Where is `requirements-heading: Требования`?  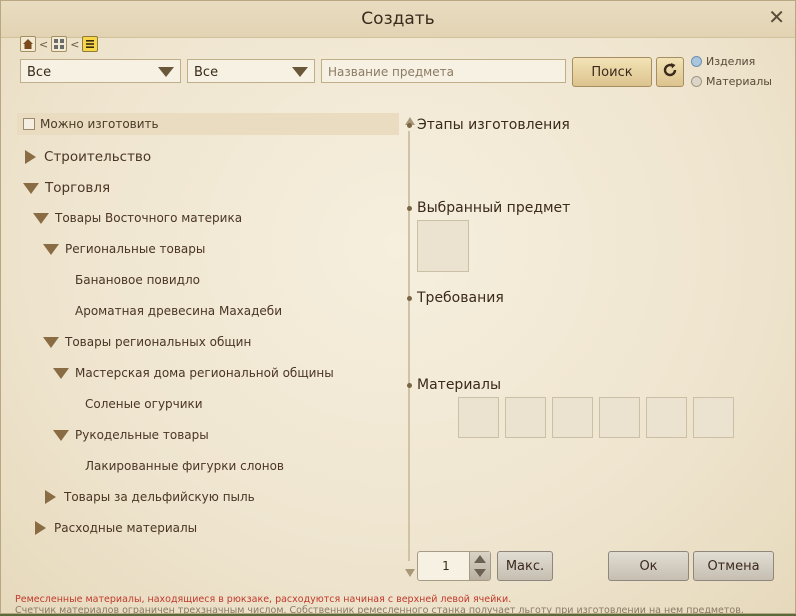 requirements-heading: Требования is located at coordinates (455, 298).